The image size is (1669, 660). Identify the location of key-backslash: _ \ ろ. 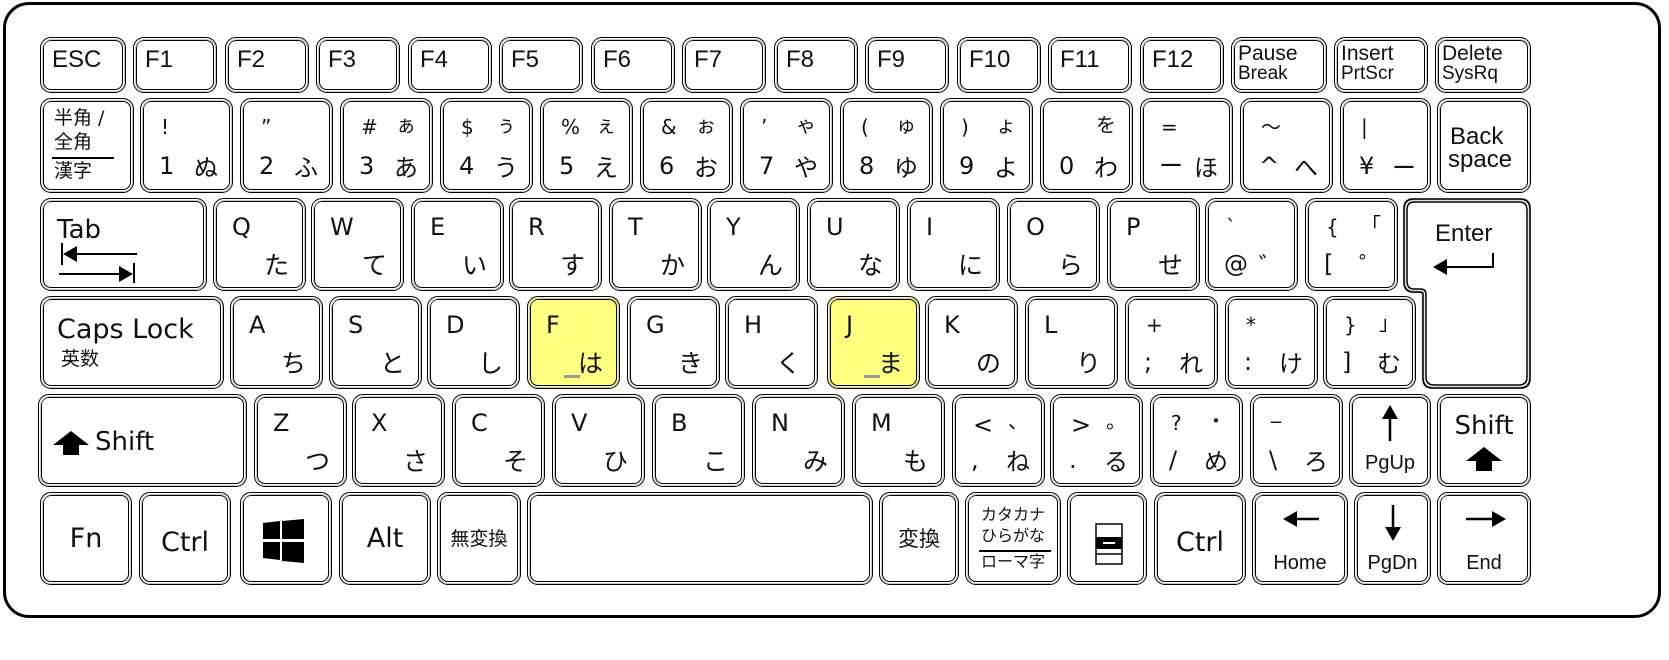
(1296, 440).